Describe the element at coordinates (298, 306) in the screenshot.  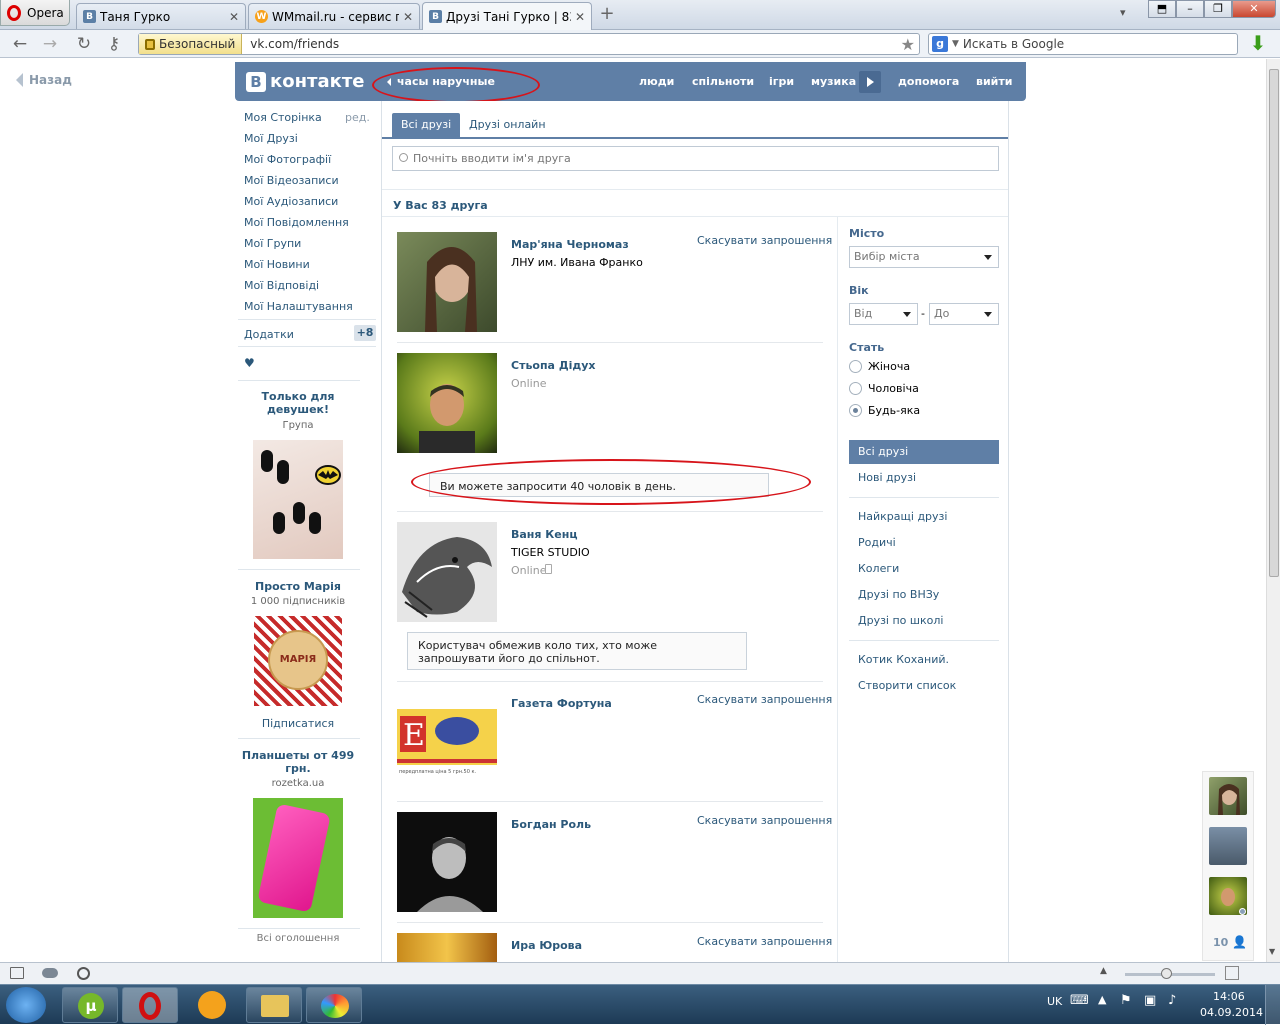
I see `menu-my-settings: Мої Налаштування` at that location.